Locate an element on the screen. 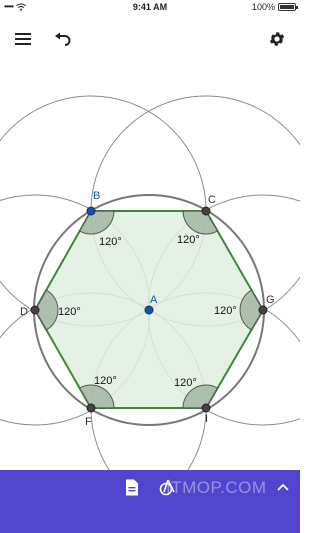 The width and height of the screenshot is (320, 533). algebra-view-button is located at coordinates (132, 487).